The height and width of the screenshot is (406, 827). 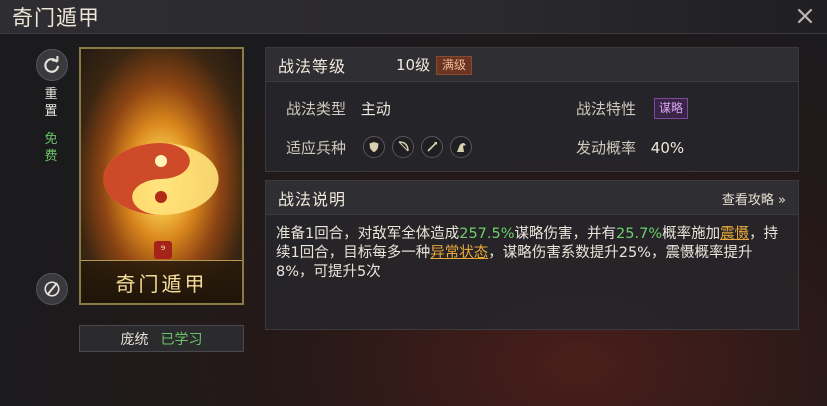 I want to click on skill-level-header: 战法等级 10级 满级, so click(x=532, y=65).